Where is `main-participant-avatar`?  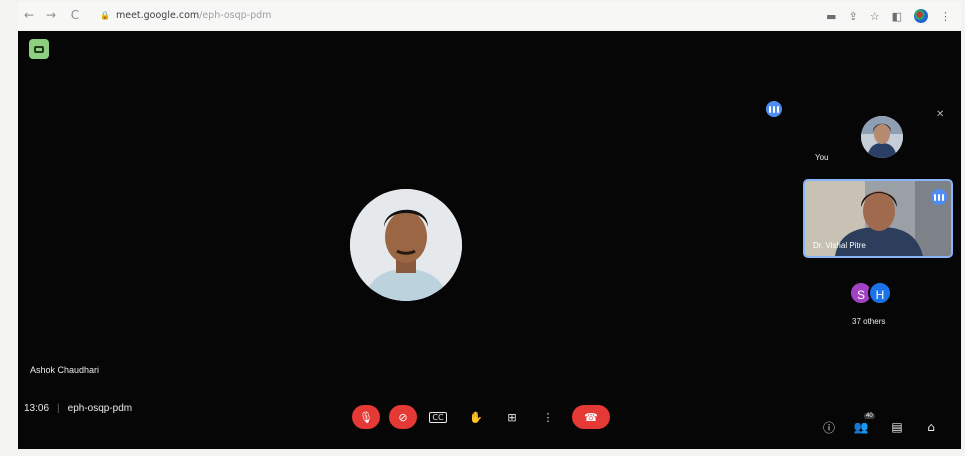 main-participant-avatar is located at coordinates (406, 245).